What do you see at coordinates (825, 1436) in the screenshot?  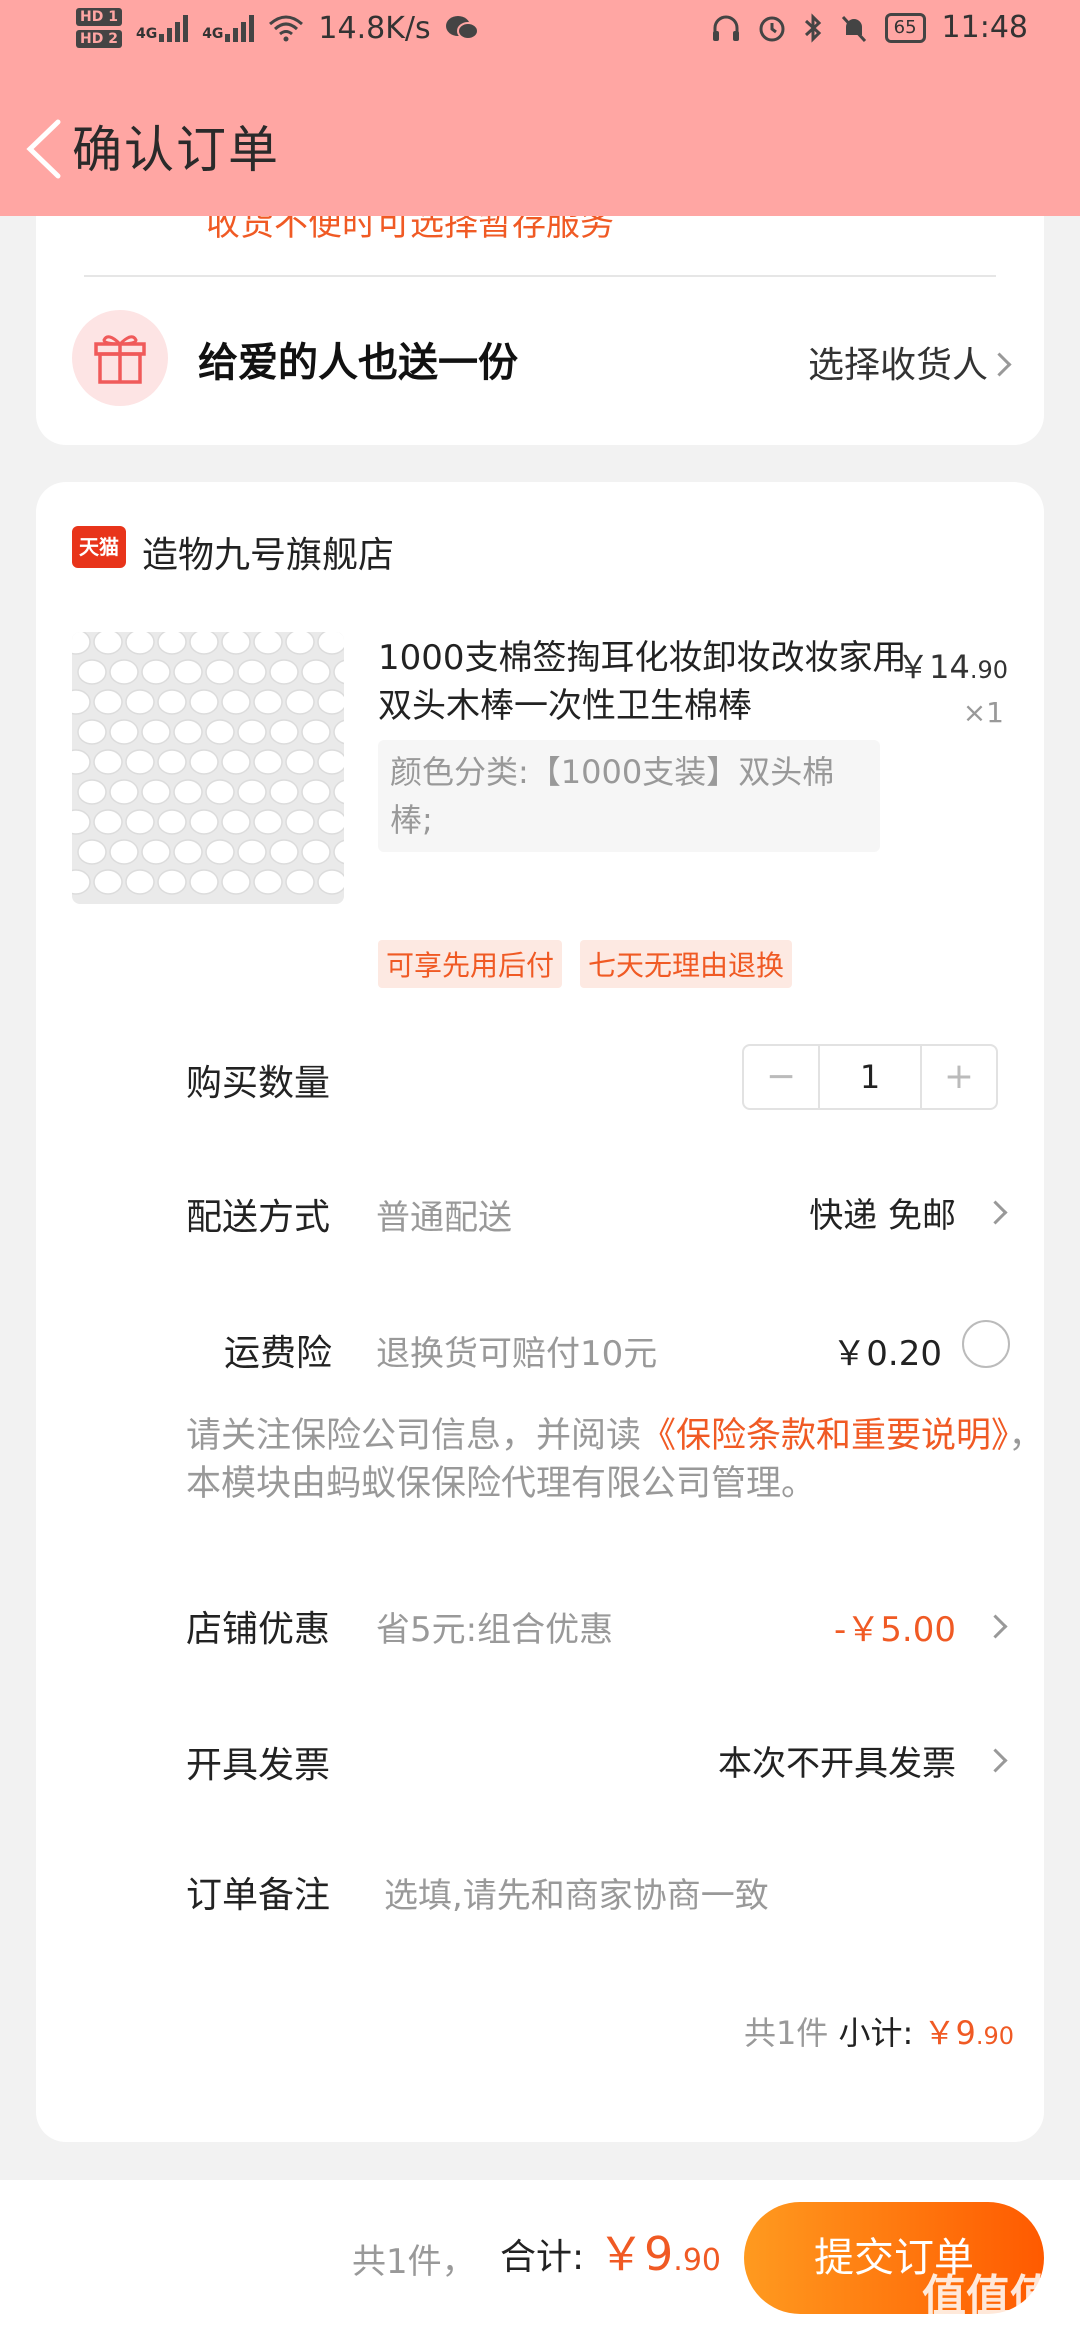 I see `insurance-terms-link: 《保险条款和重要说明》` at bounding box center [825, 1436].